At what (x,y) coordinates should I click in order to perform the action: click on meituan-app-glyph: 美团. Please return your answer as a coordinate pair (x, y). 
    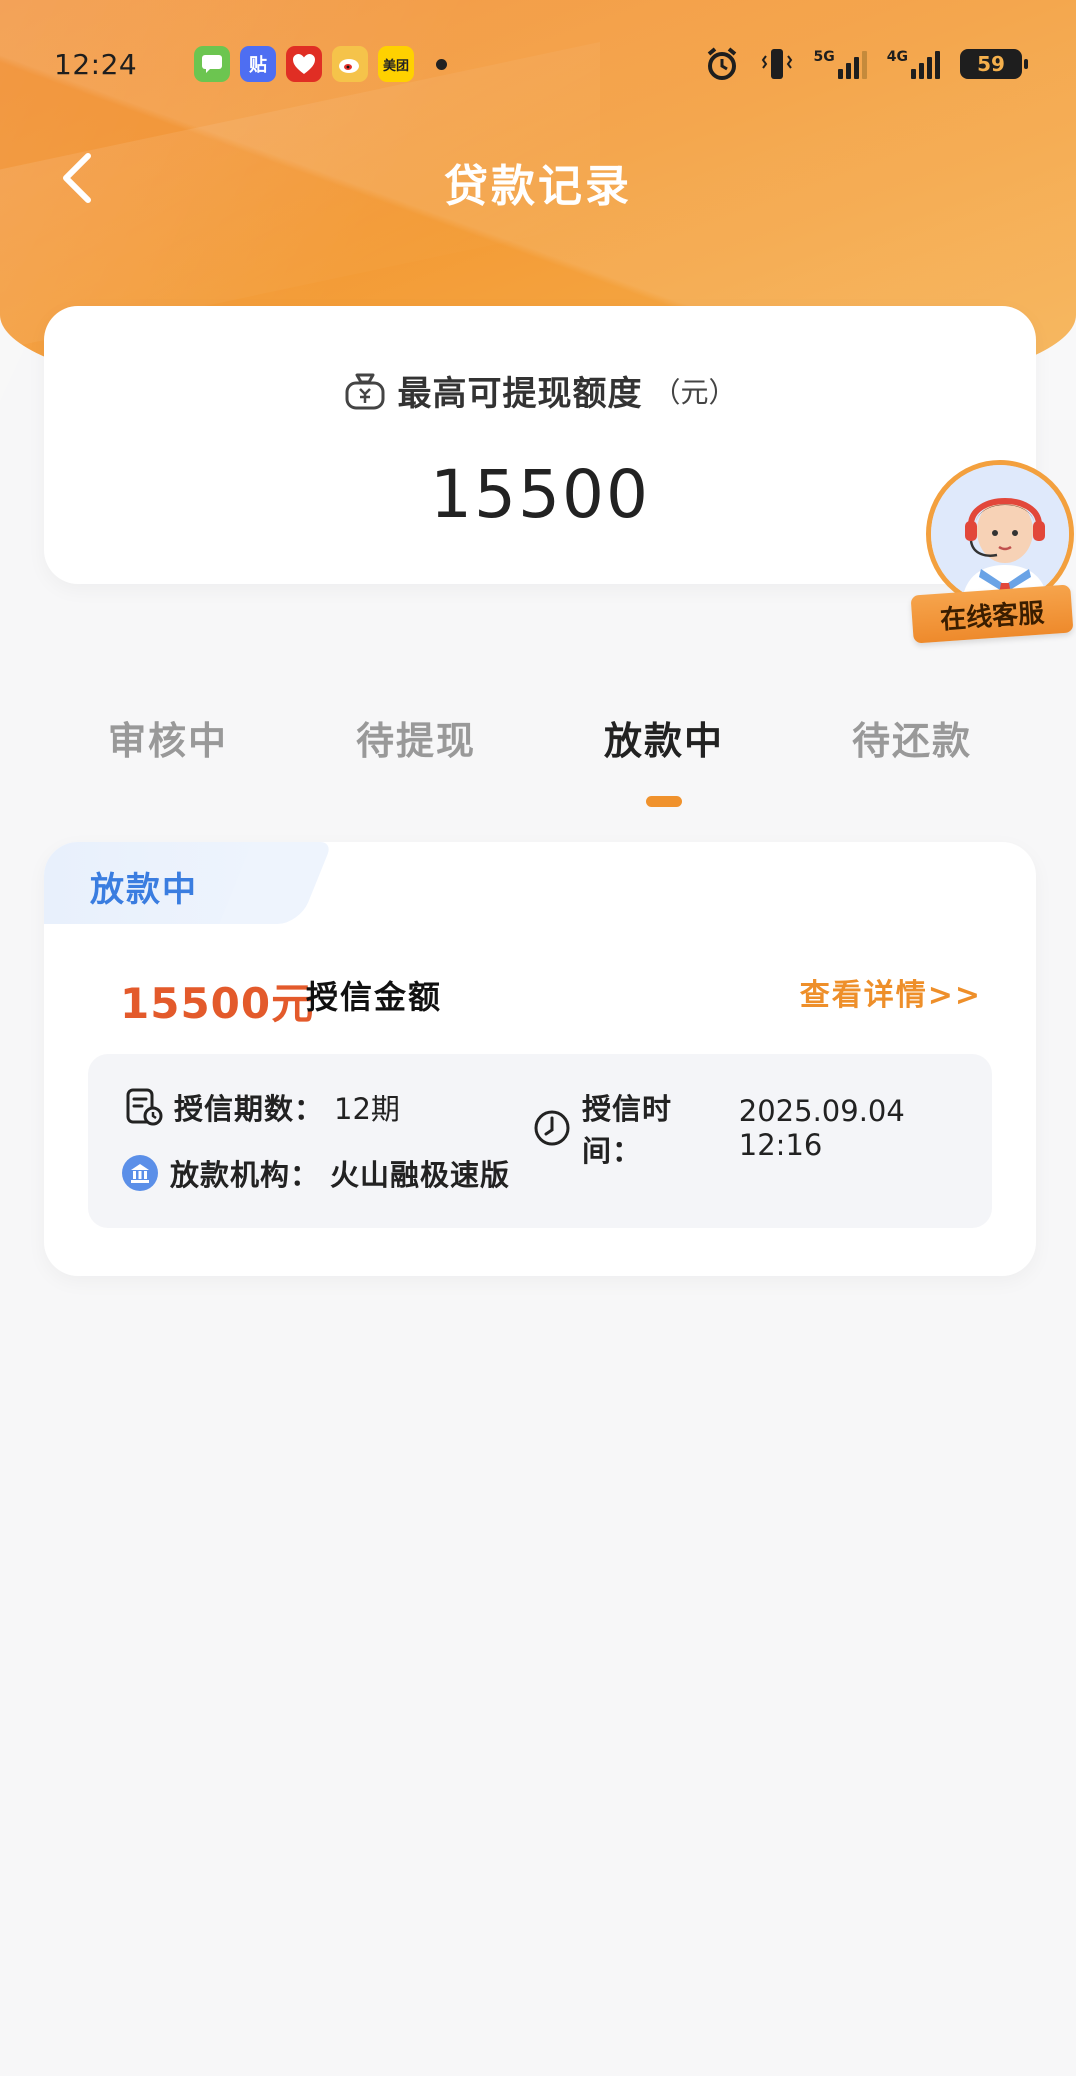
    Looking at the image, I should click on (395, 66).